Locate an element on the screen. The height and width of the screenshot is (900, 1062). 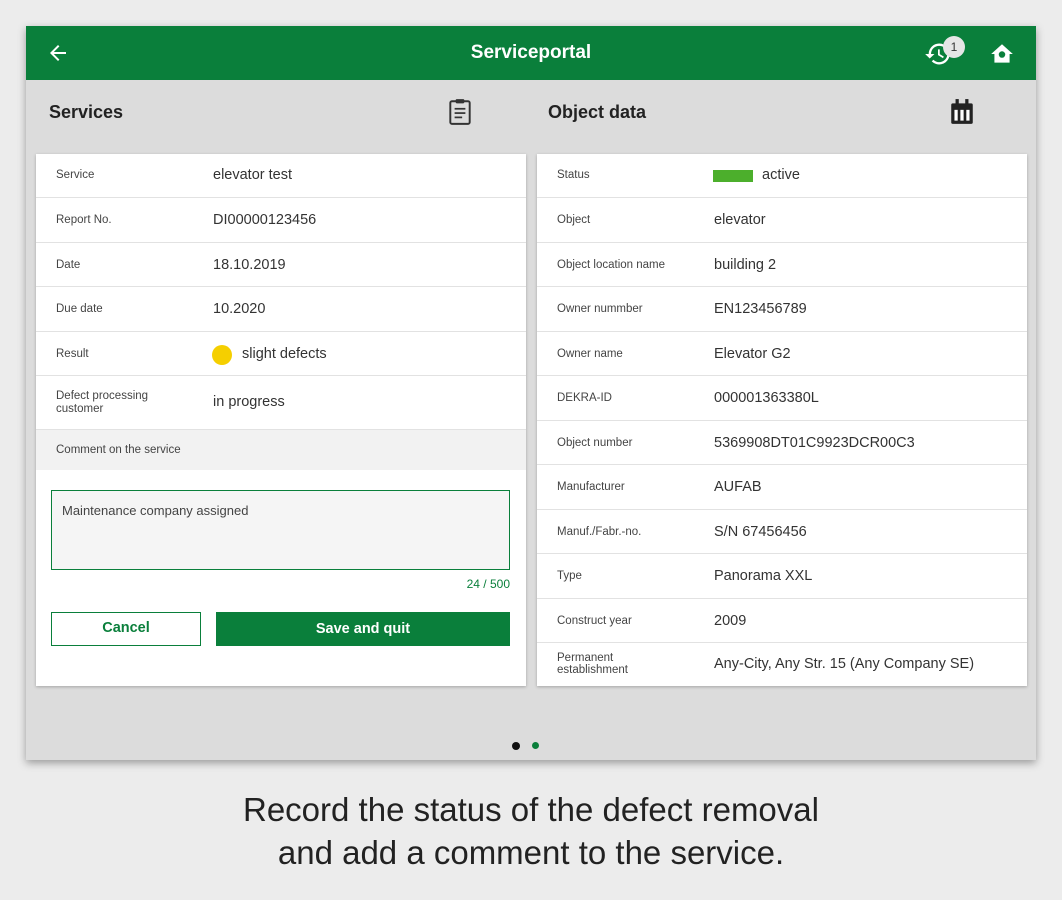
comment-char-counter: 24 / 500 is located at coordinates (488, 584).